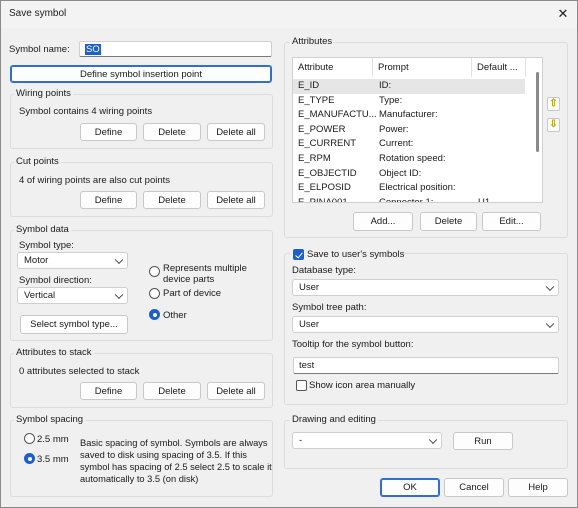  Describe the element at coordinates (108, 391) in the screenshot. I see `stack-define-button: Define` at that location.